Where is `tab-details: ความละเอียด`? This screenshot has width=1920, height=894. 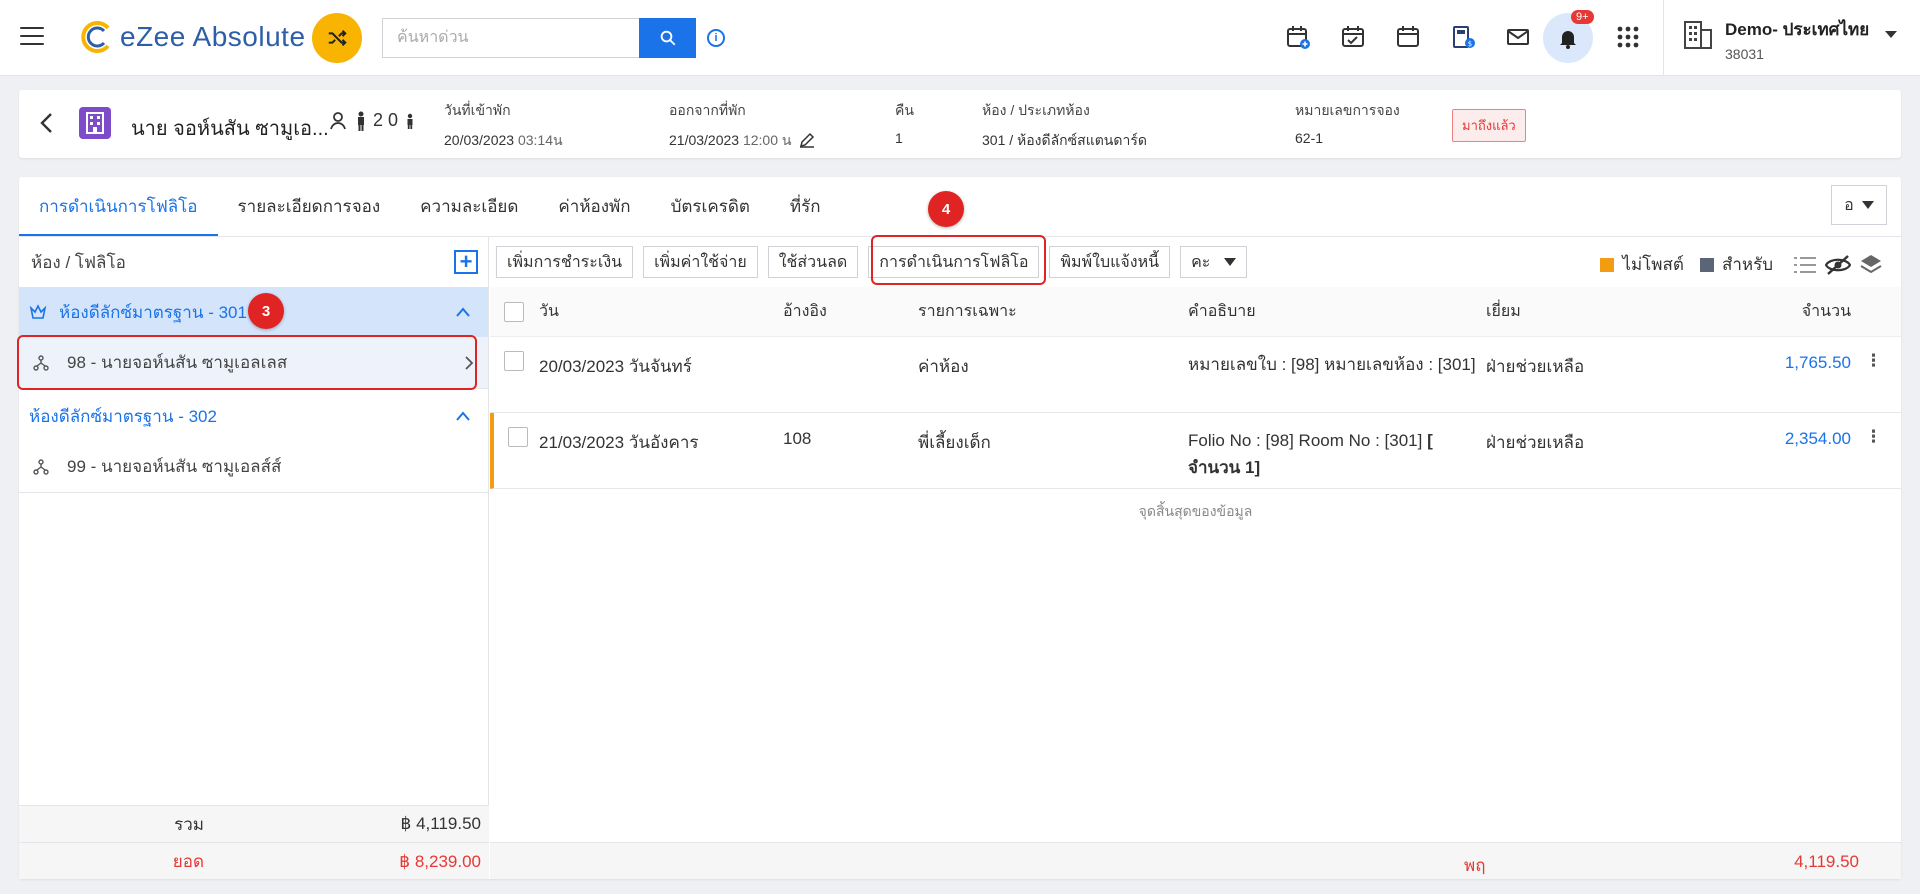 tab-details: ความละเอียด is located at coordinates (469, 207).